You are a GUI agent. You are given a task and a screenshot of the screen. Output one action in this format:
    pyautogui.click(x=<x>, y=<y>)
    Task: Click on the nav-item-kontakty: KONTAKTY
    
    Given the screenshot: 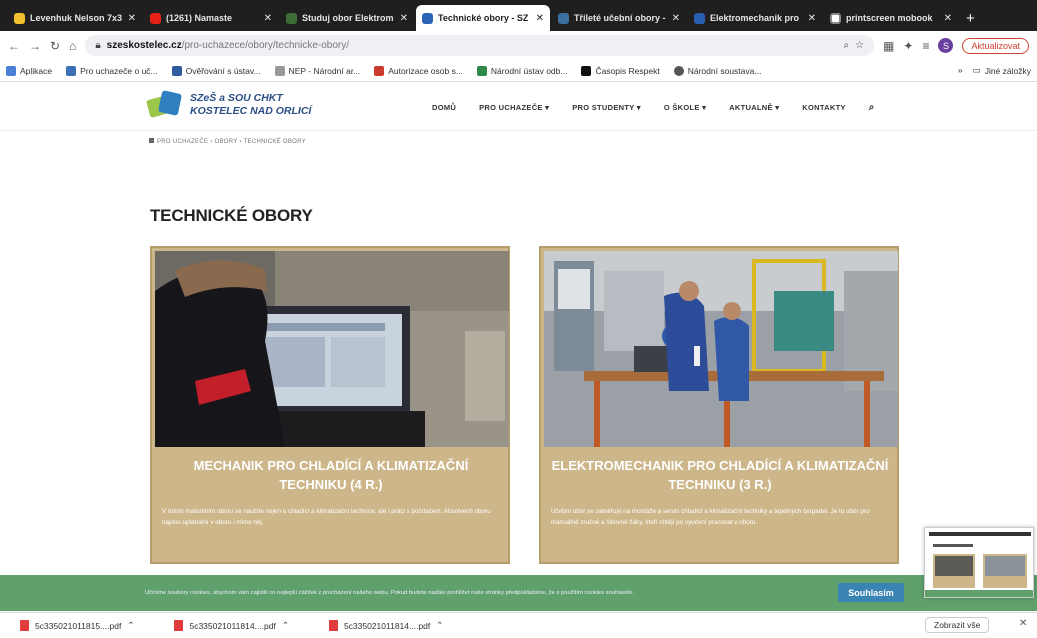 What is the action you would take?
    pyautogui.click(x=824, y=107)
    